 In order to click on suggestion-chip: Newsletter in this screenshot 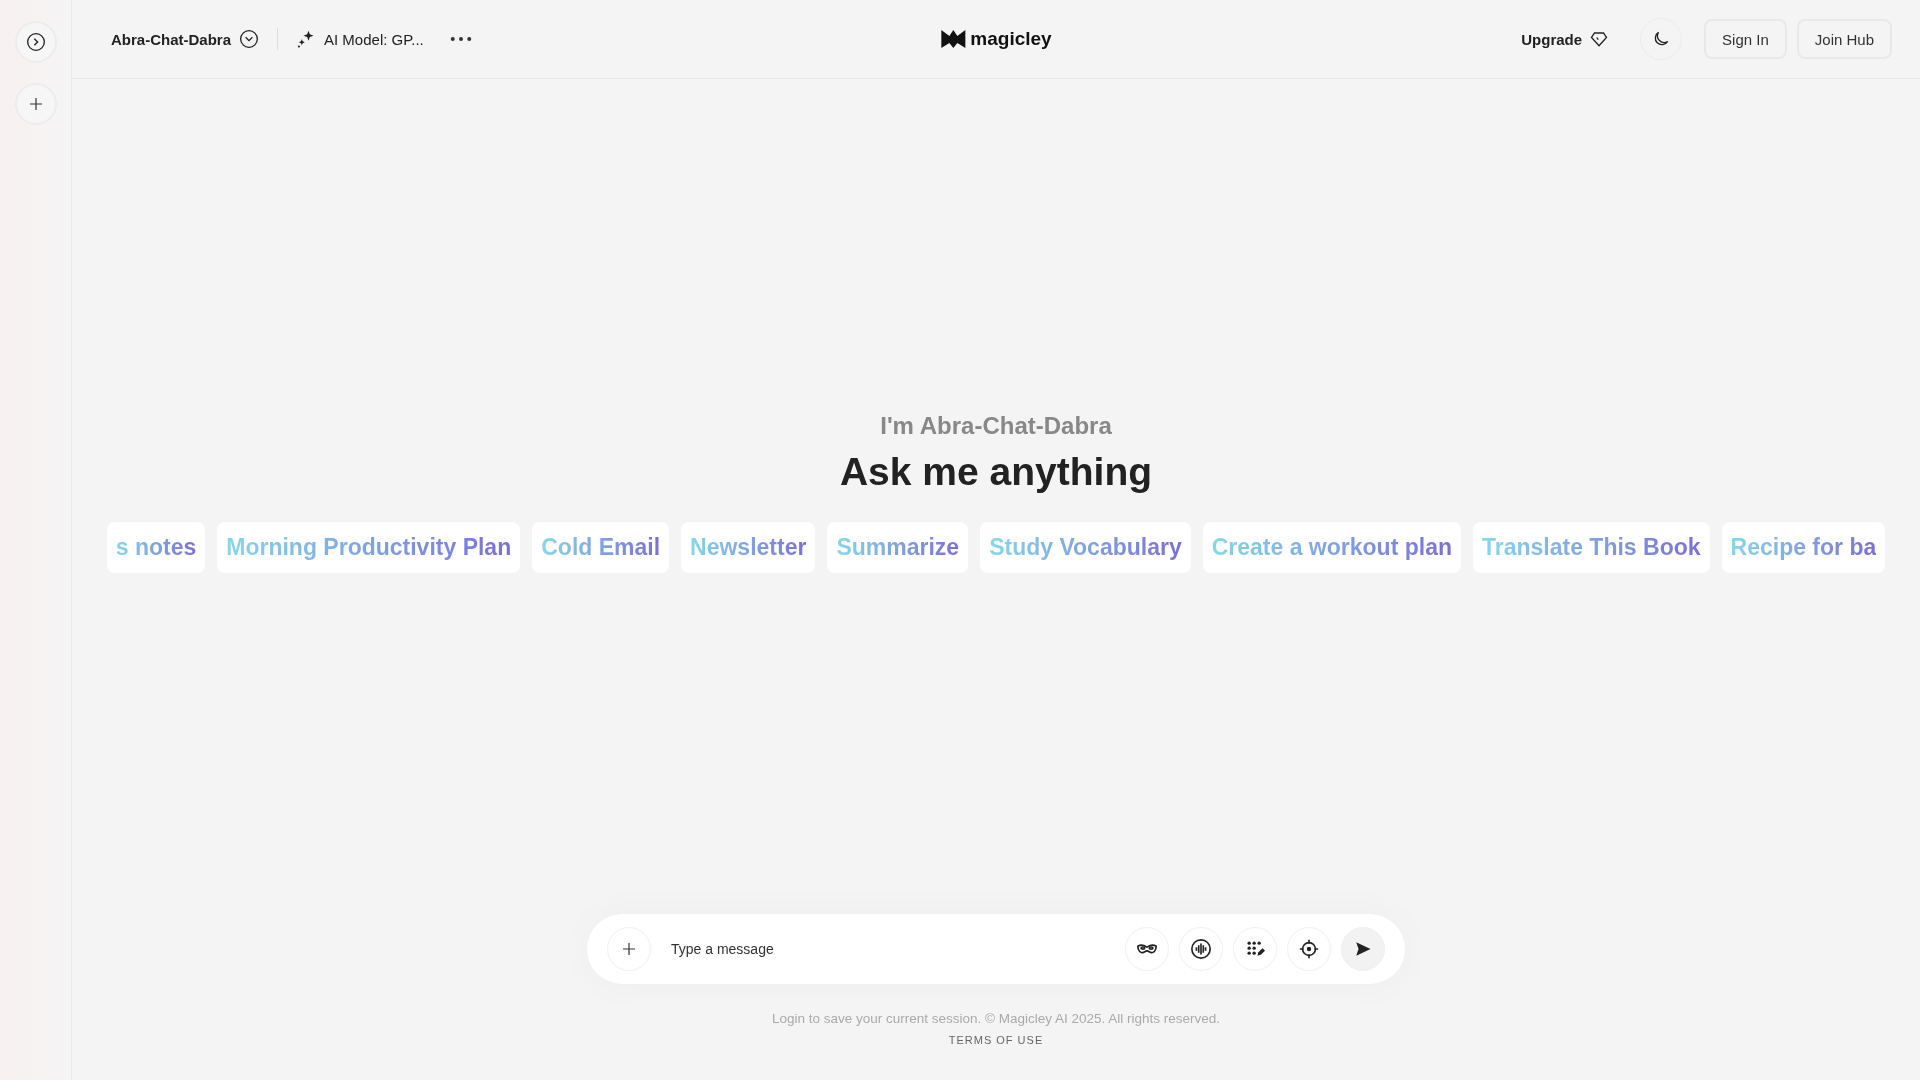, I will do `click(748, 547)`.